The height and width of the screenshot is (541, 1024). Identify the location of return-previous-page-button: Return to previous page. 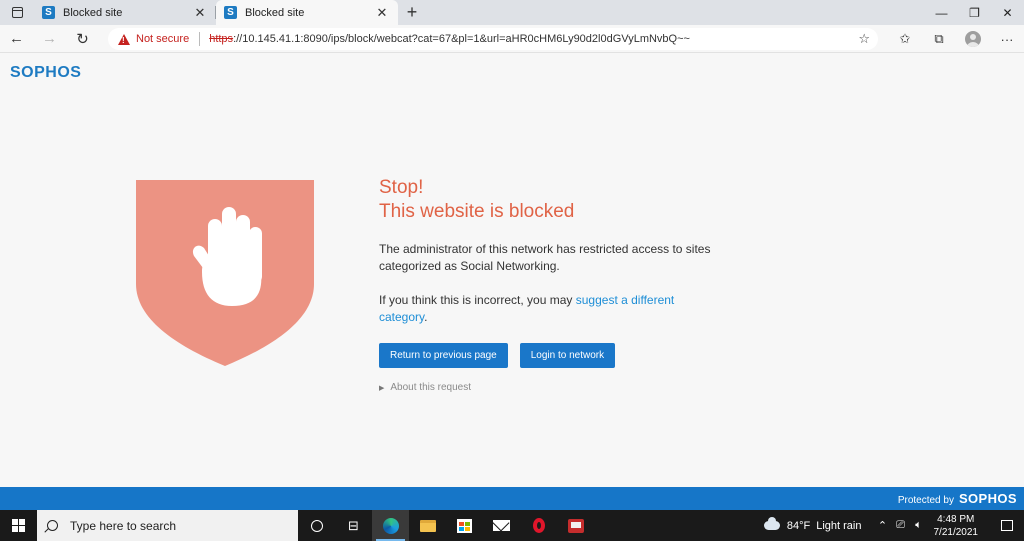
(443, 355).